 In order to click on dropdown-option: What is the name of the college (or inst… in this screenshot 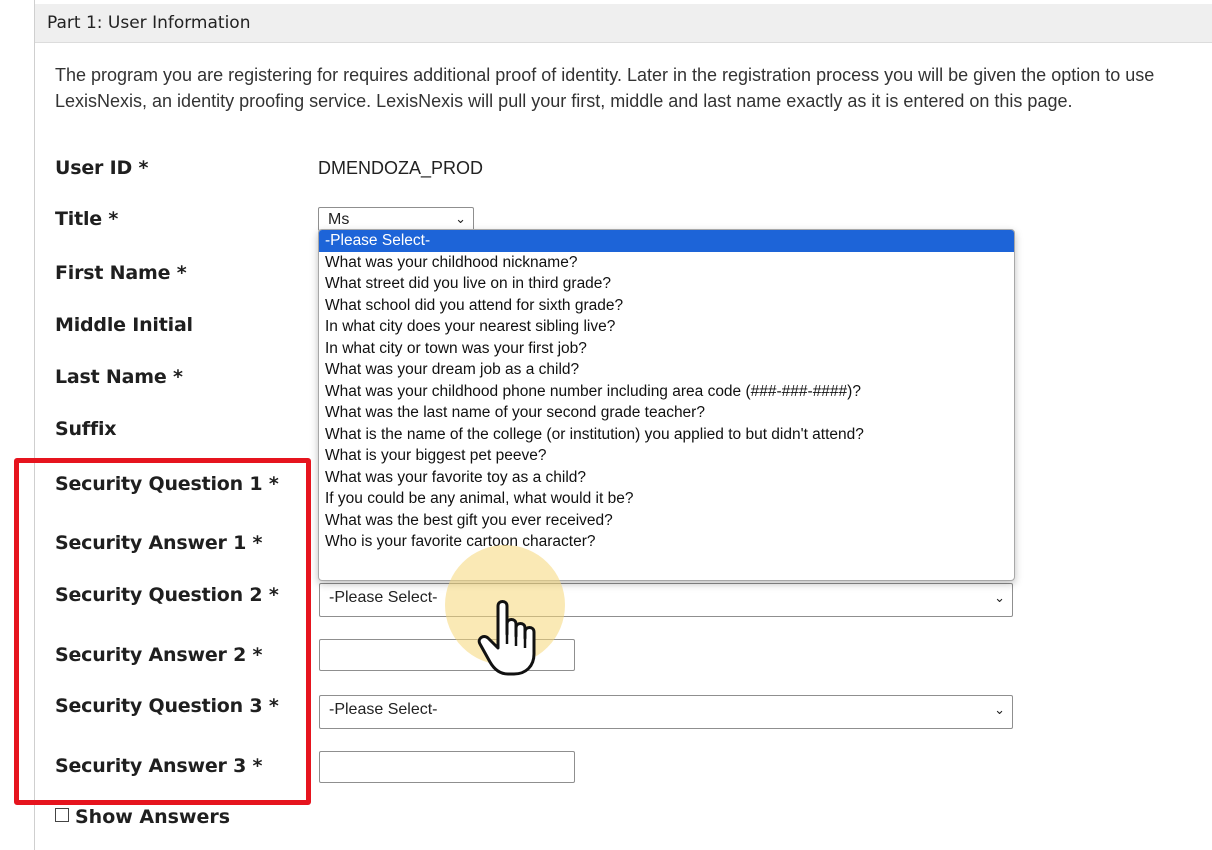, I will do `click(666, 435)`.